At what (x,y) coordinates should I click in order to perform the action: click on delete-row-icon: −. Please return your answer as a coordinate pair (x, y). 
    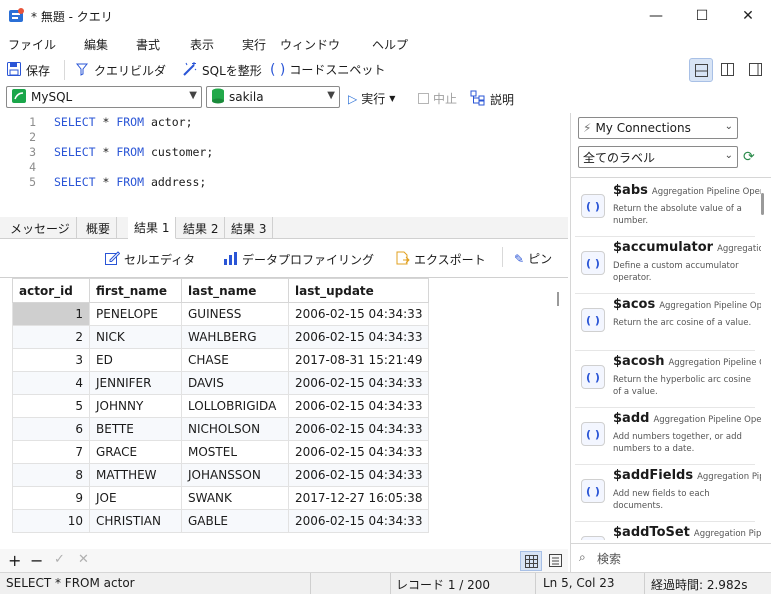
    Looking at the image, I should click on (36, 560).